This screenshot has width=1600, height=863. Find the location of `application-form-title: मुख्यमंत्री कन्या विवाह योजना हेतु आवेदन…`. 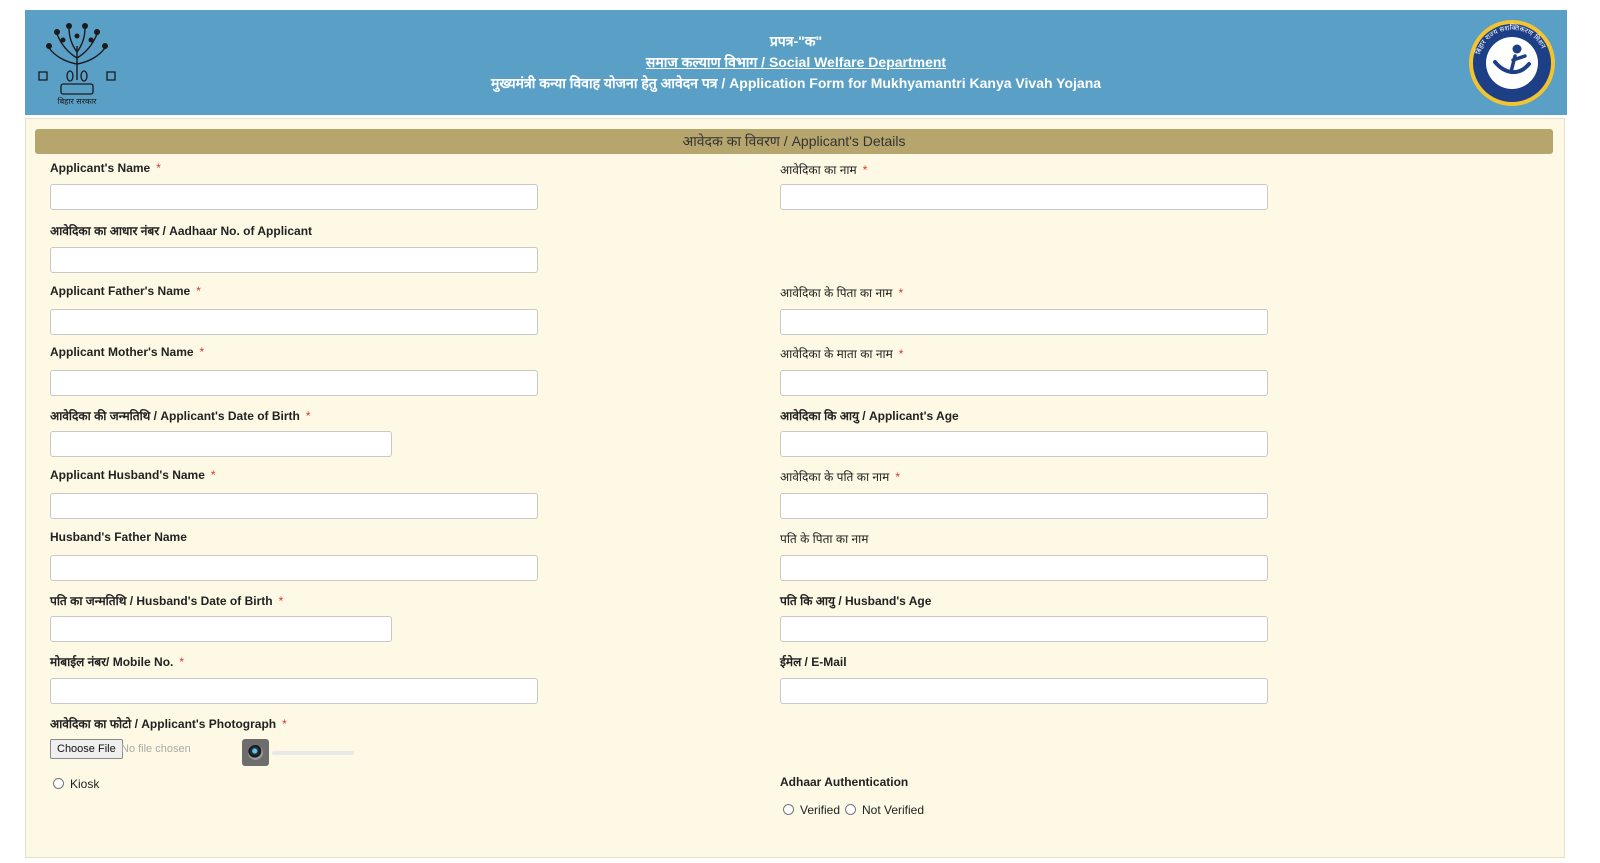

application-form-title: मुख्यमंत्री कन्या विवाह योजना हेतु आवेदन… is located at coordinates (796, 83).